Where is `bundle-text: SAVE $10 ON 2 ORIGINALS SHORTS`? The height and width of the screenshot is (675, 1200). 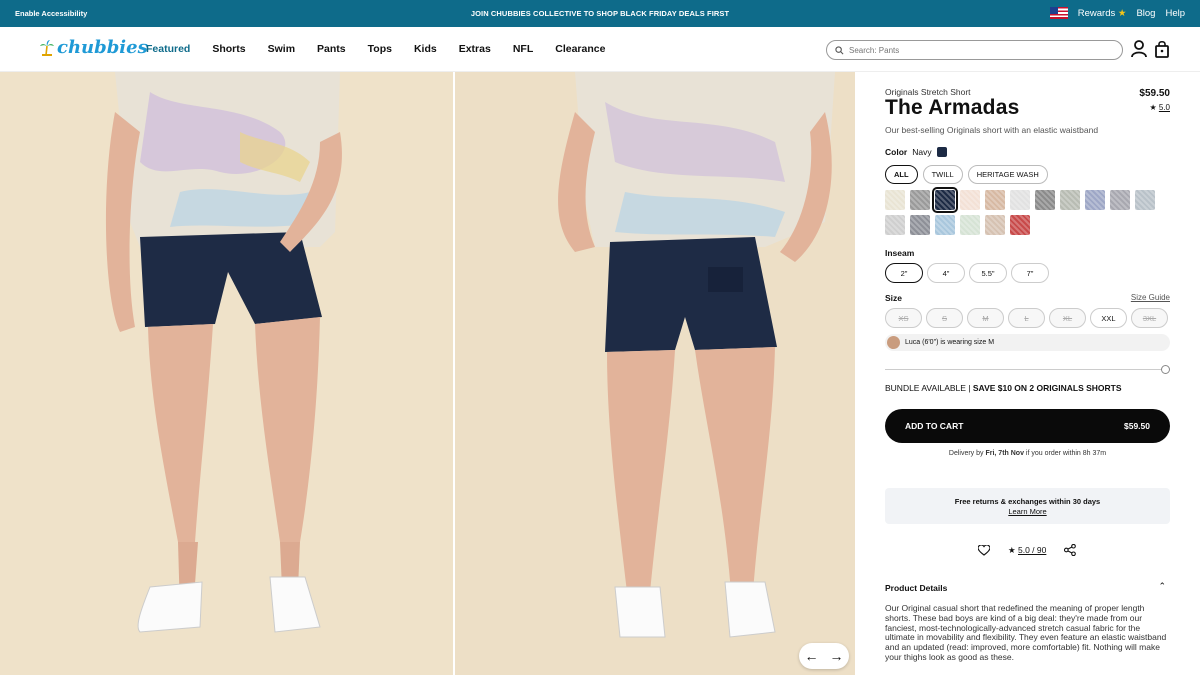 bundle-text: SAVE $10 ON 2 ORIGINALS SHORTS is located at coordinates (1047, 388).